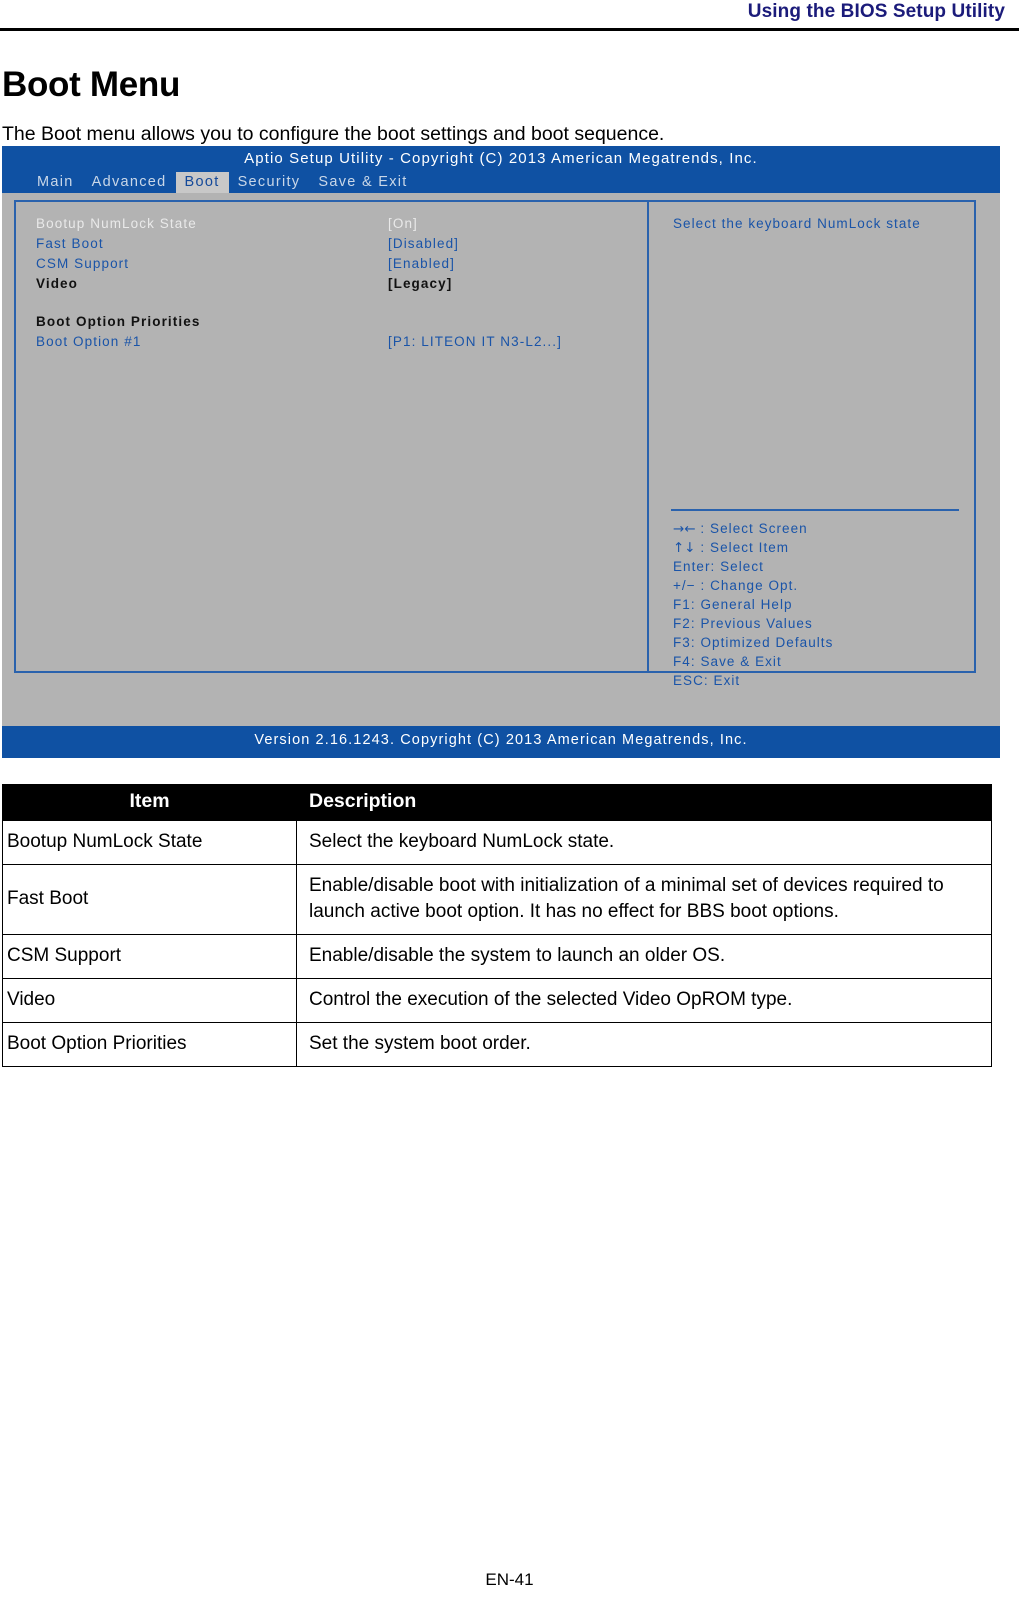 The image size is (1019, 1611). Describe the element at coordinates (718, 566) in the screenshot. I see `key-legend-enter-select: Enter: Select` at that location.